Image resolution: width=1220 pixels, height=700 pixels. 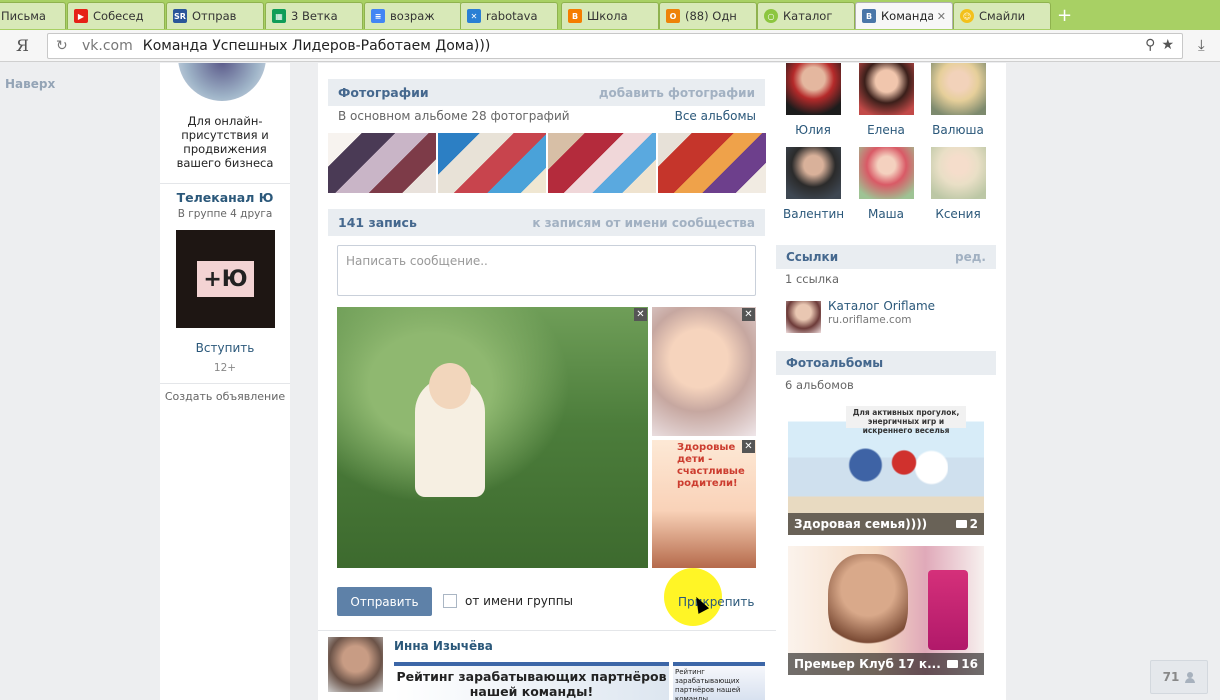 What do you see at coordinates (383, 92) in the screenshot?
I see `photos-title: Фотографии` at bounding box center [383, 92].